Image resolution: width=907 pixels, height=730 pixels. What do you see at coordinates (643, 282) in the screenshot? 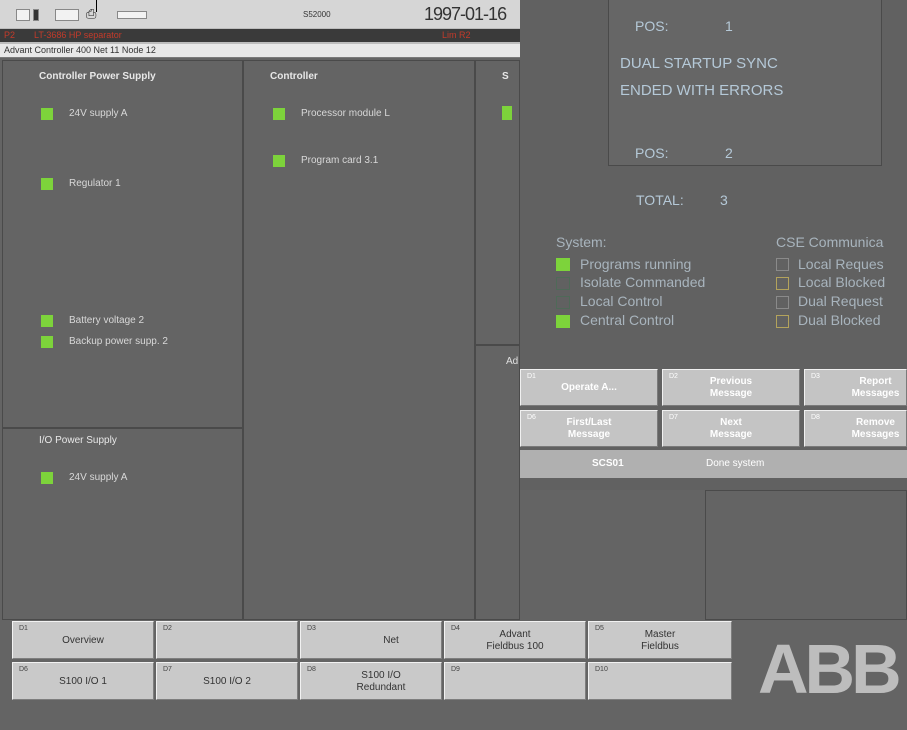
I see `system-item: Isolate Commanded` at bounding box center [643, 282].